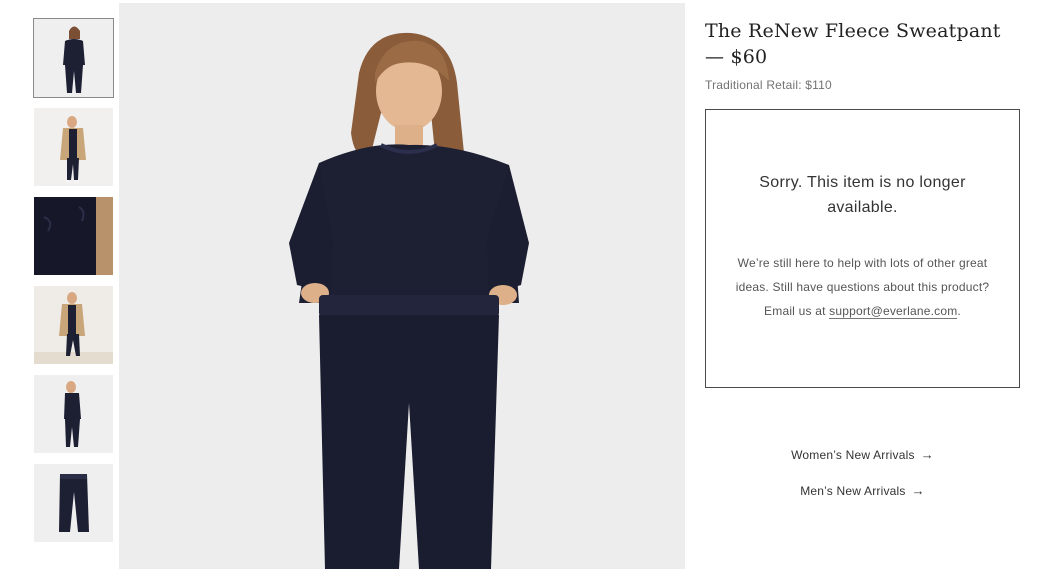  What do you see at coordinates (736, 57) in the screenshot?
I see `product-price: — $60` at bounding box center [736, 57].